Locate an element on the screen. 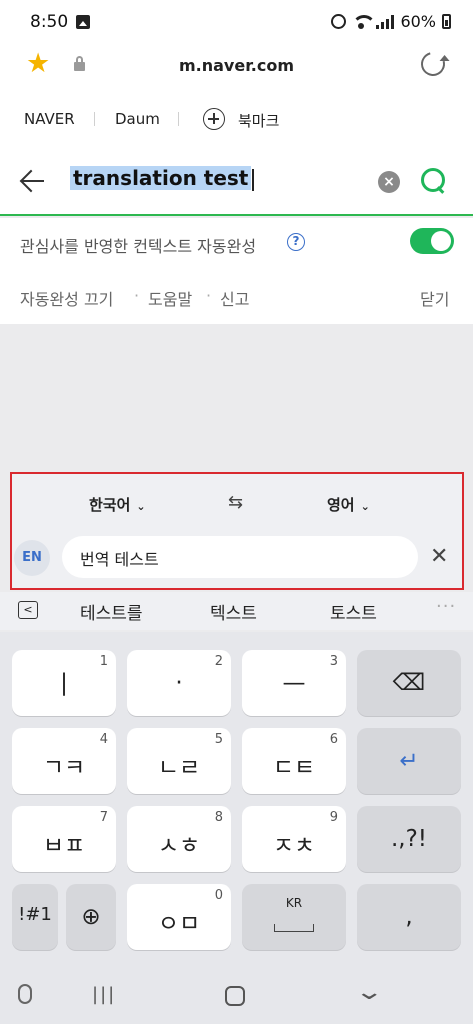 The image size is (473, 1024). text-caret is located at coordinates (253, 179).